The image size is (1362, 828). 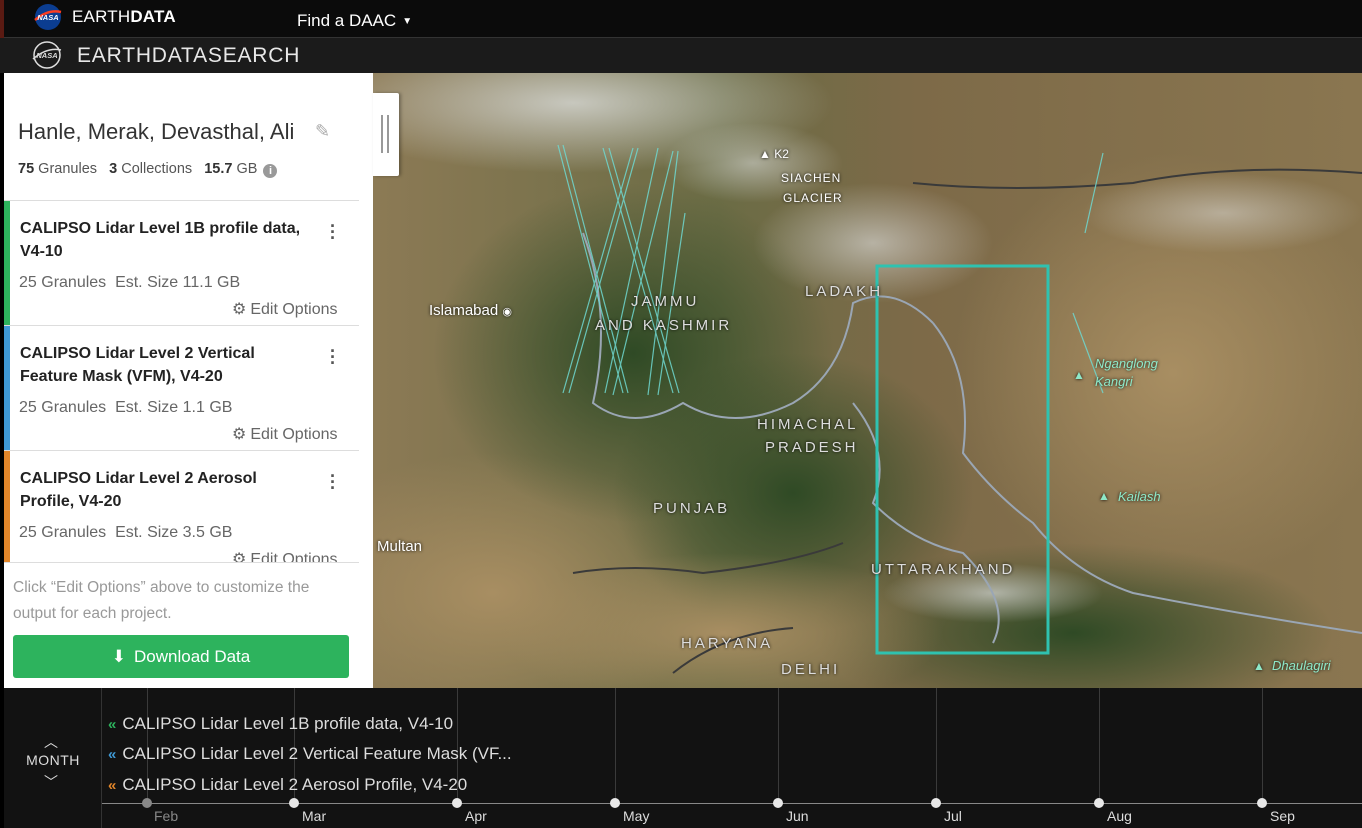 What do you see at coordinates (166, 816) in the screenshot?
I see `timeline-month-label: Feb` at bounding box center [166, 816].